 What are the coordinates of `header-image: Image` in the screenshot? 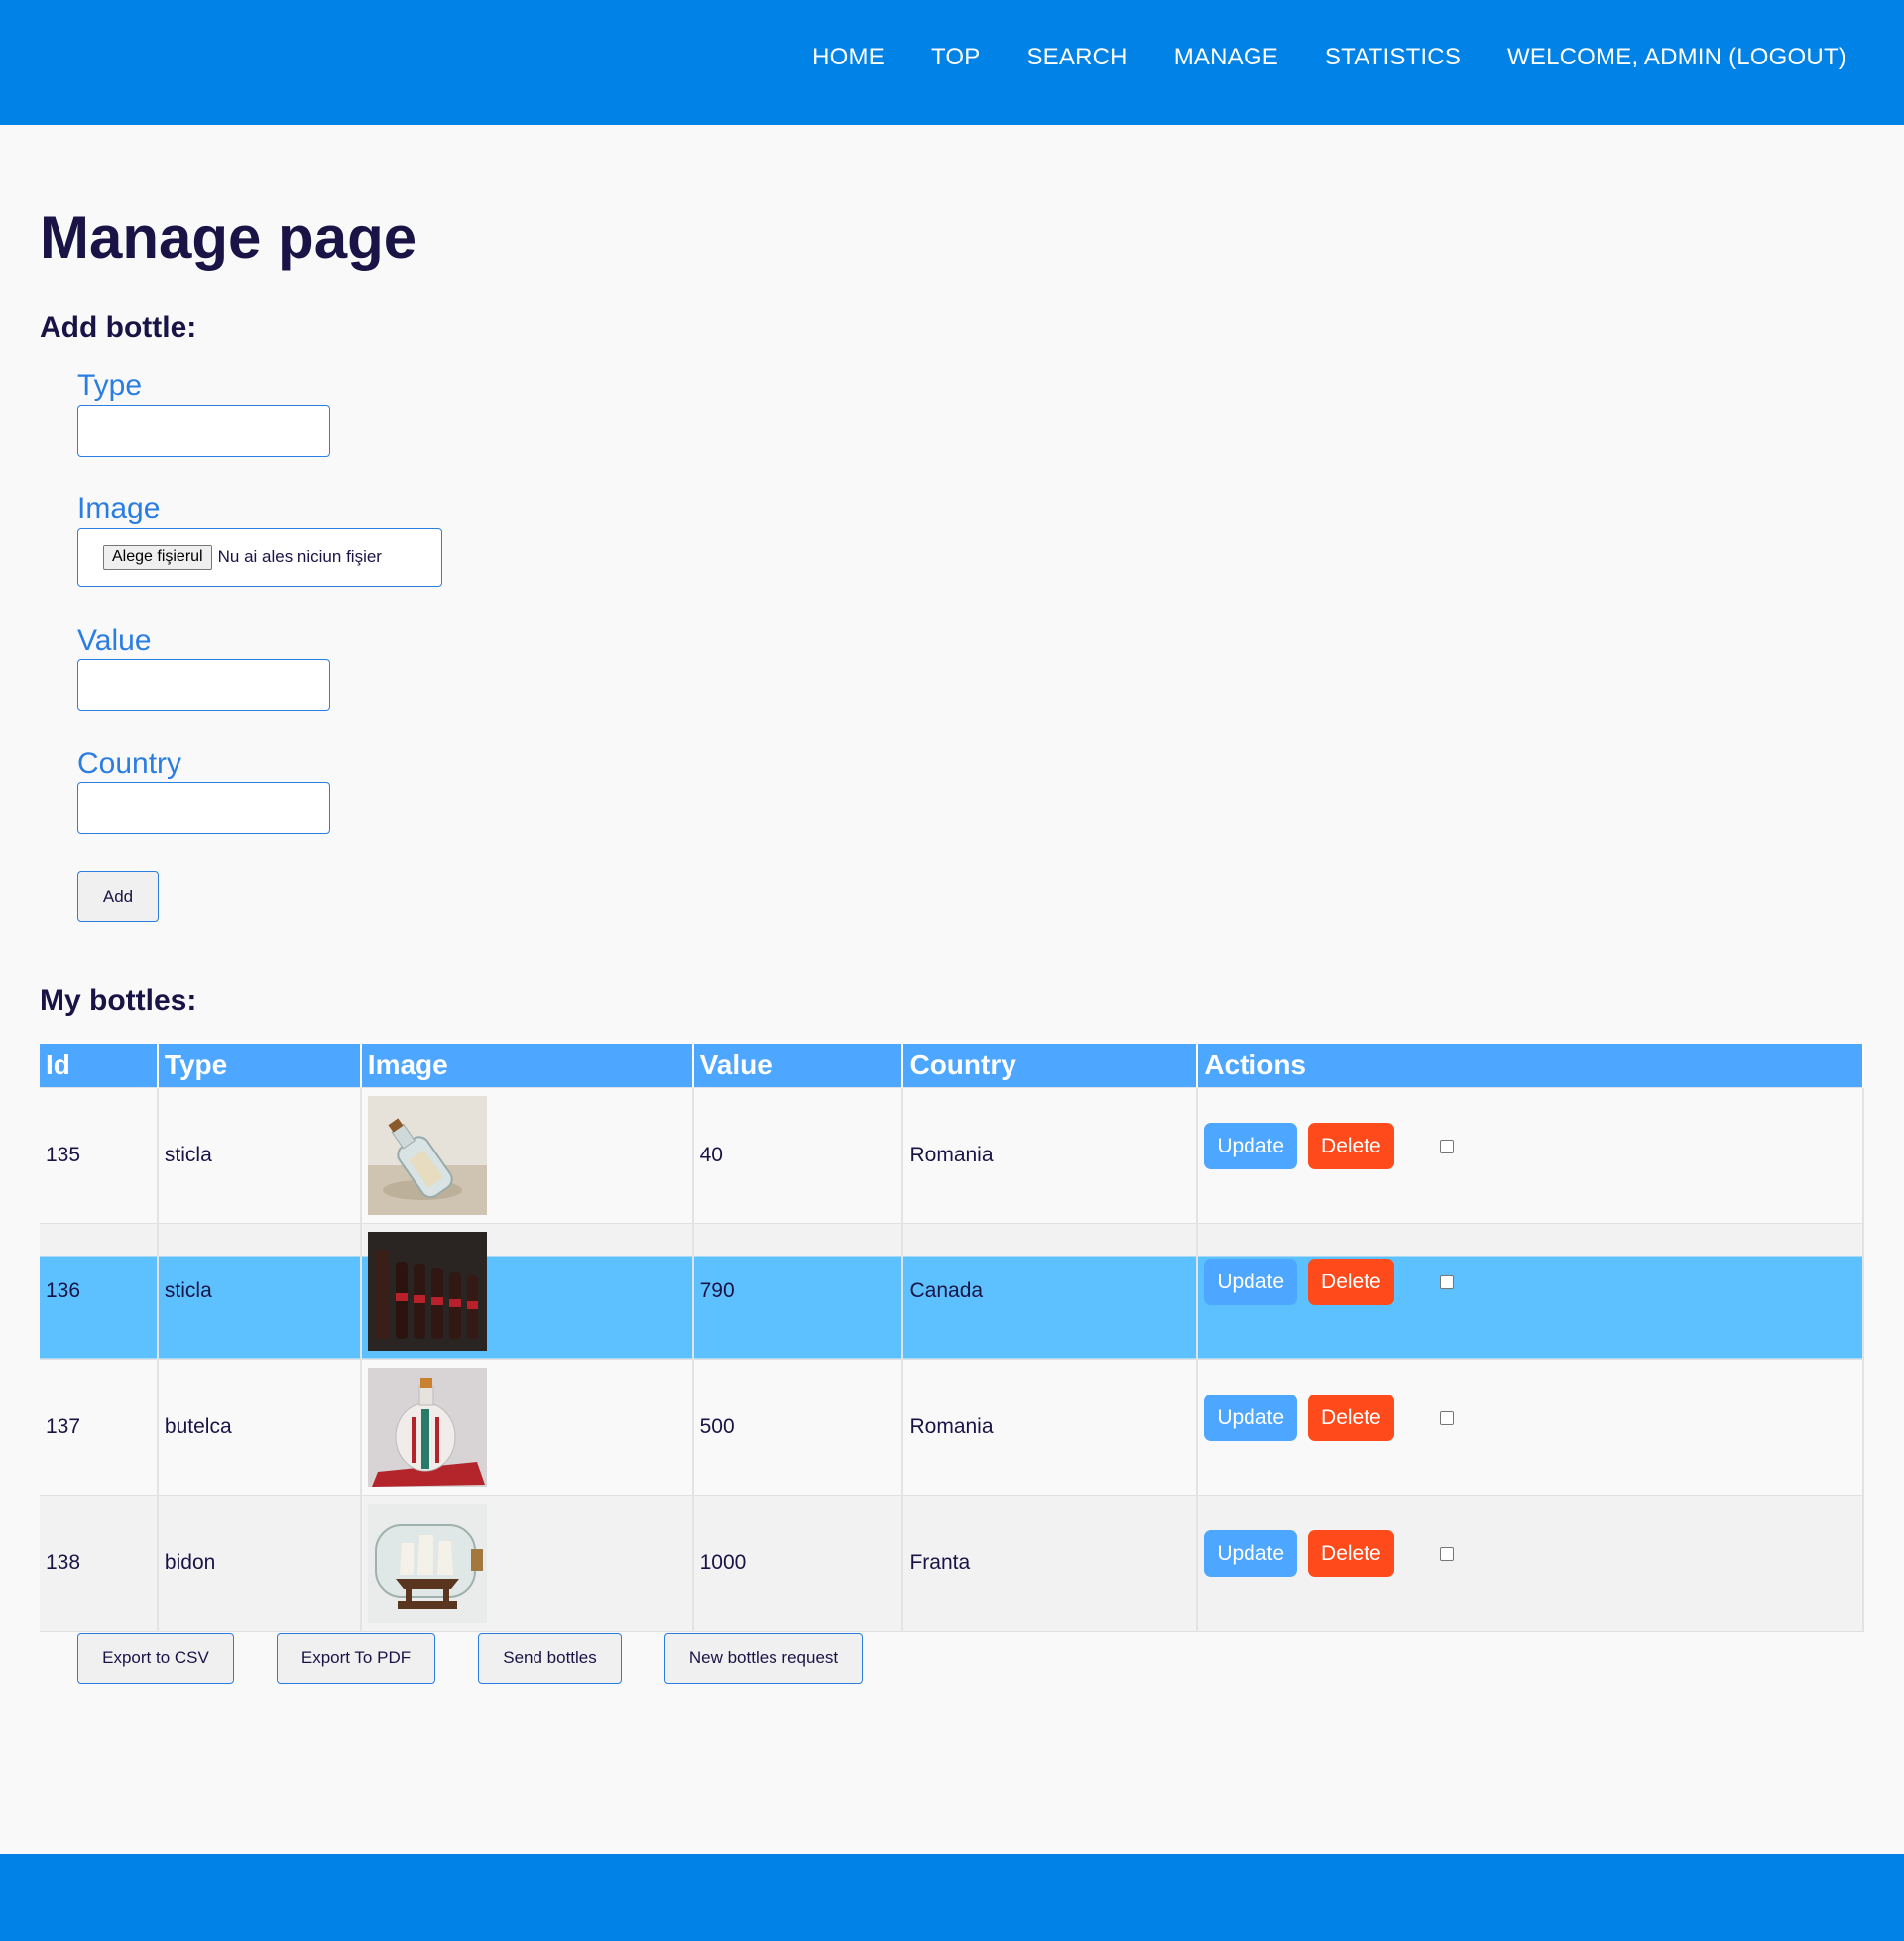 It's located at (527, 1065).